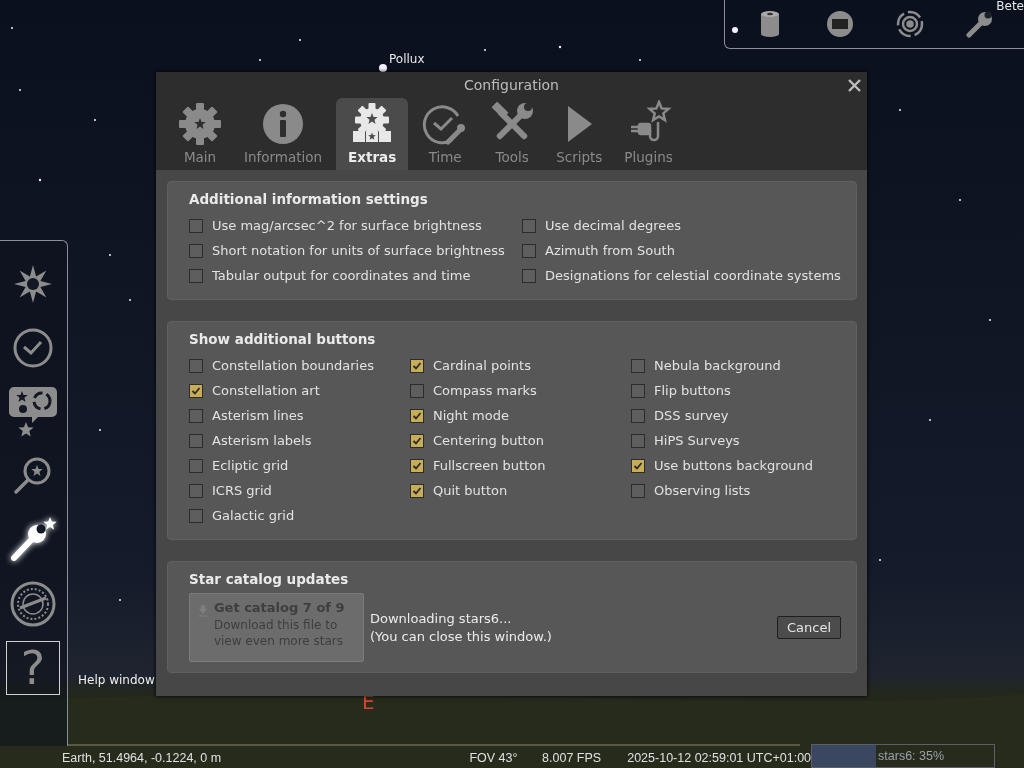  I want to click on star-label: Bete, so click(1010, 6).